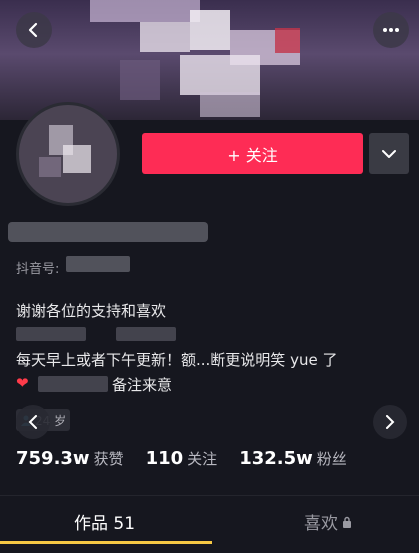 The width and height of the screenshot is (419, 553). What do you see at coordinates (276, 458) in the screenshot?
I see `followers-count: 132.5w` at bounding box center [276, 458].